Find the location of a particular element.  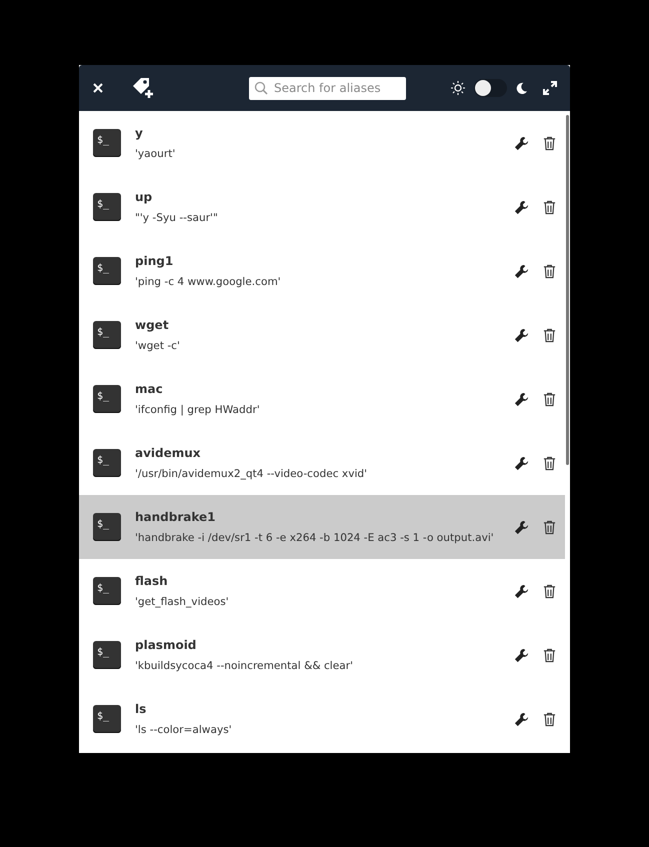

alias-row: $_ mac 'ifconfig | grep HWaddr' is located at coordinates (322, 399).